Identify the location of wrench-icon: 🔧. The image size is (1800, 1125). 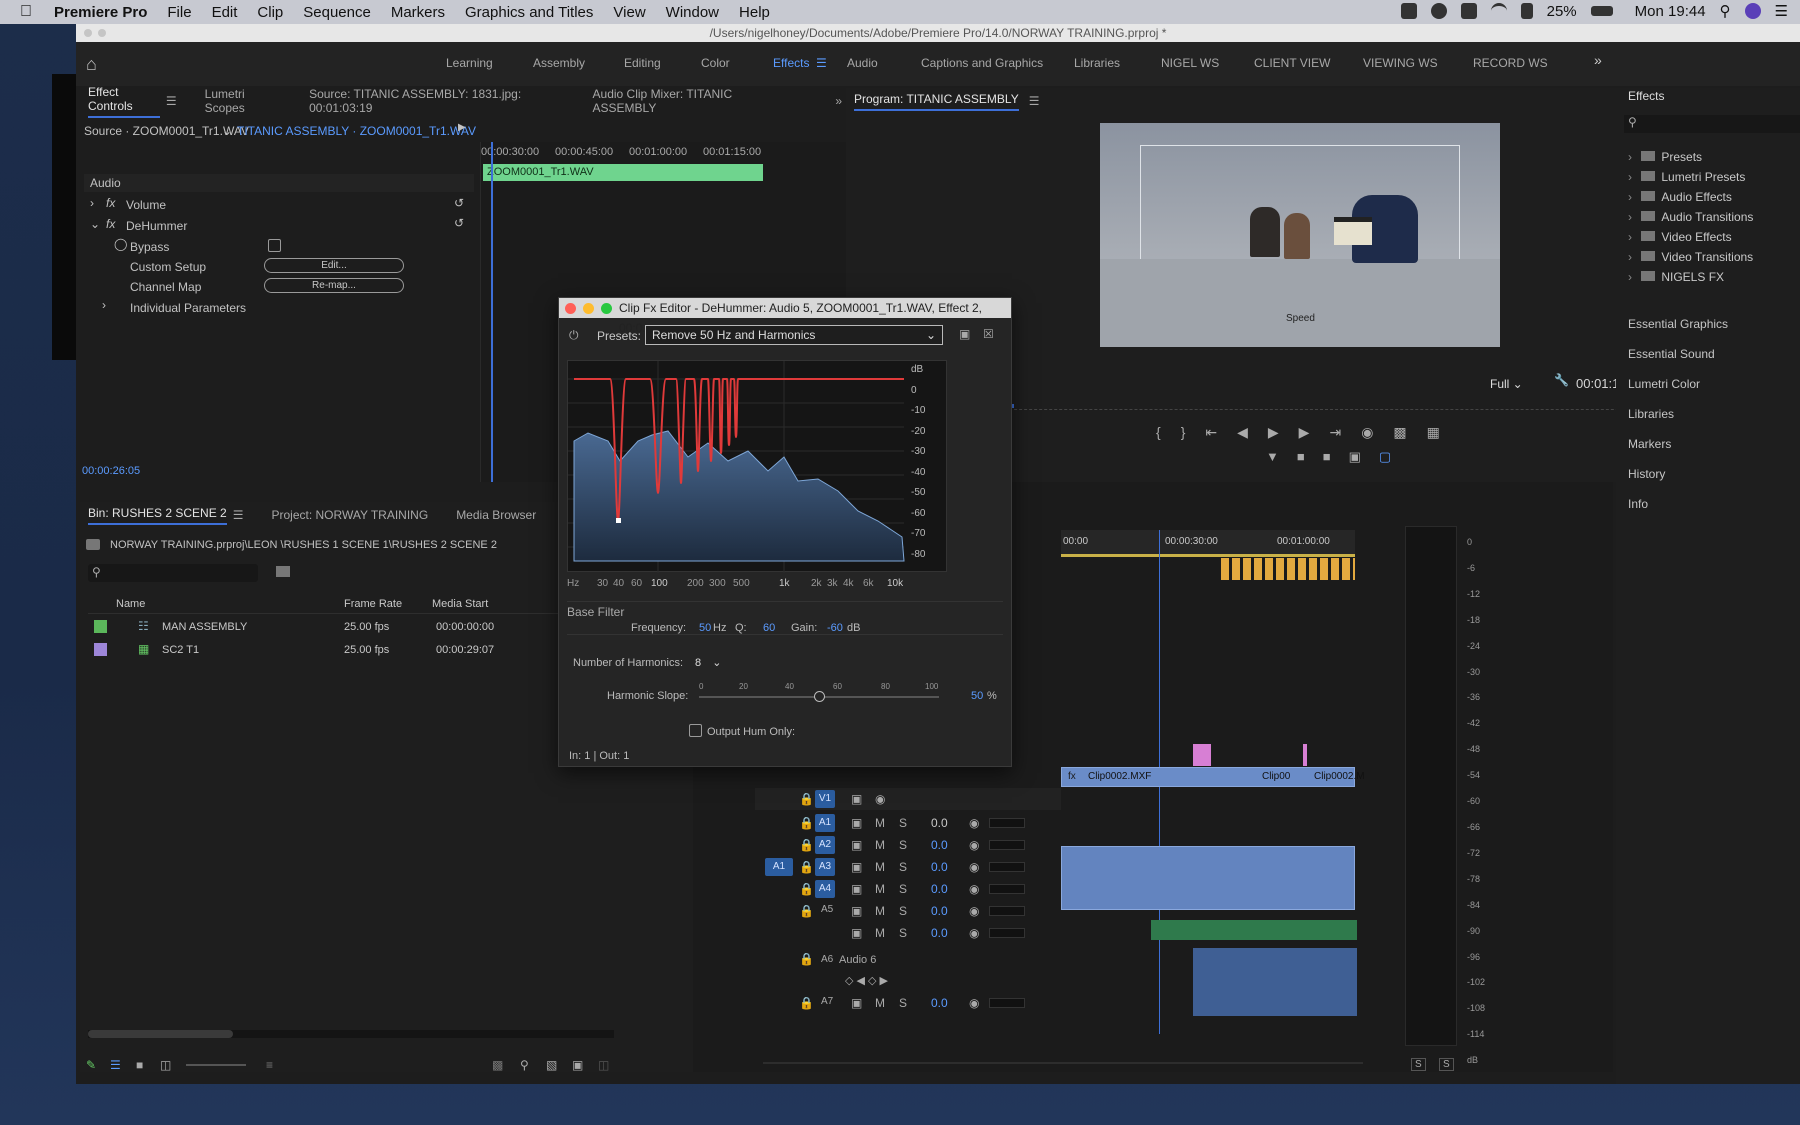
(1561, 380).